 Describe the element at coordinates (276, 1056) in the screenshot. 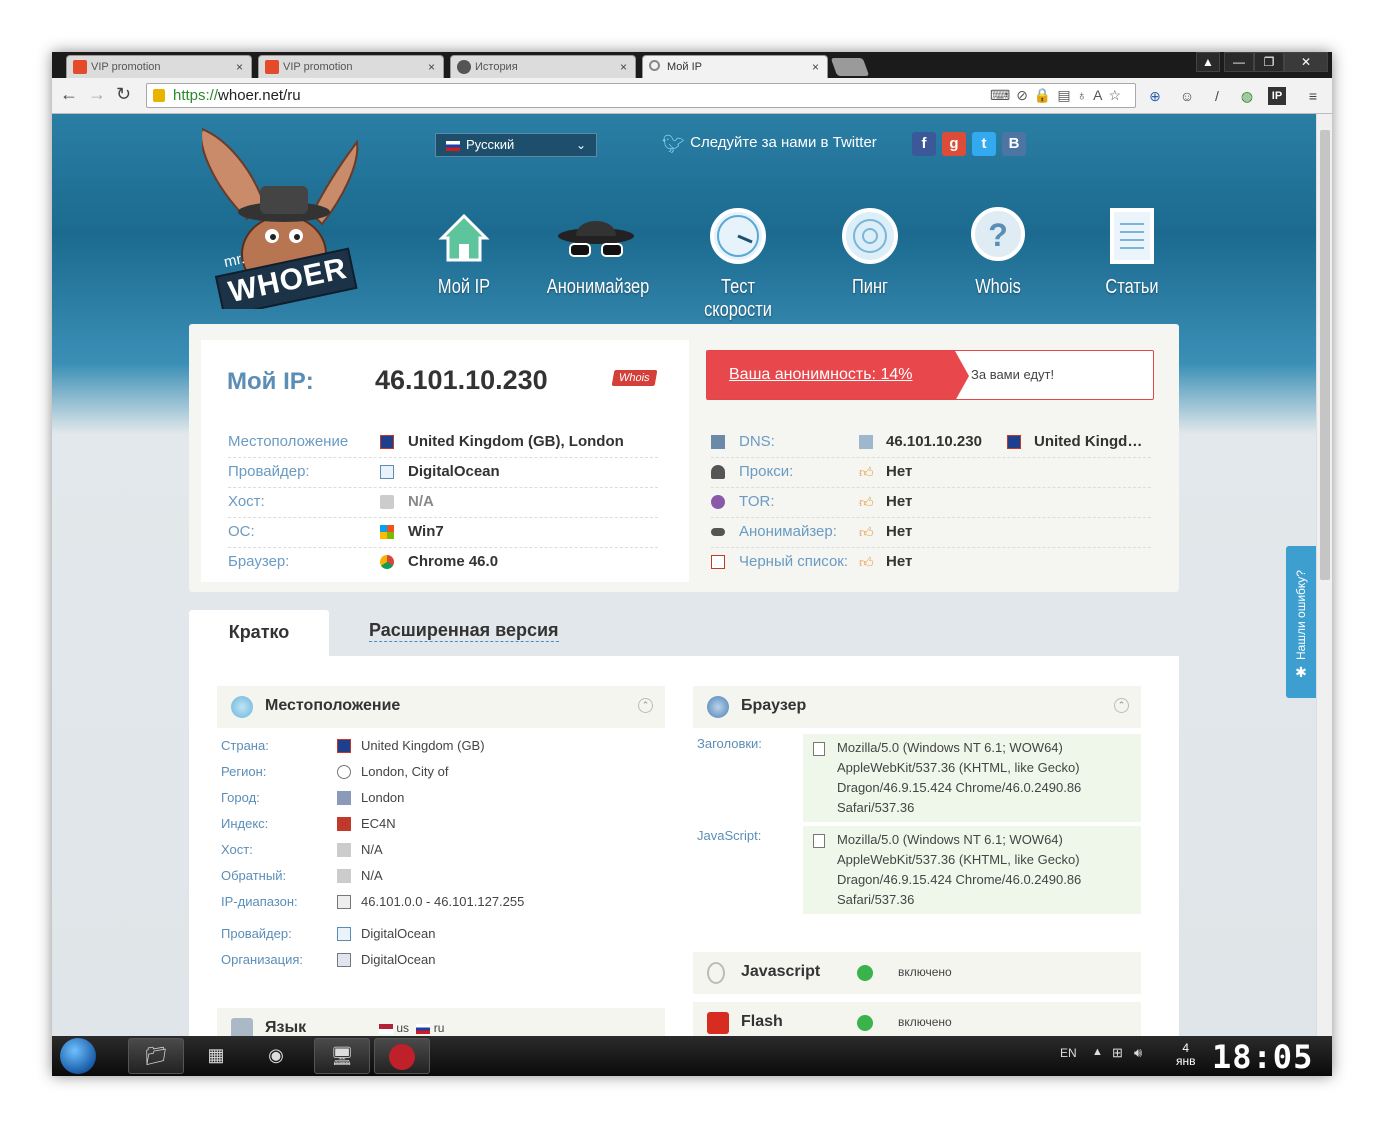

I see `app-circle-icon: ◉` at that location.